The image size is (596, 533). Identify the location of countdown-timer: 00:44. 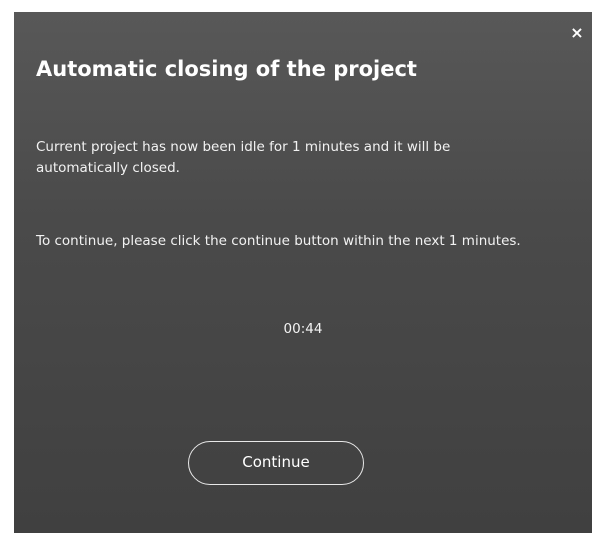
(303, 329).